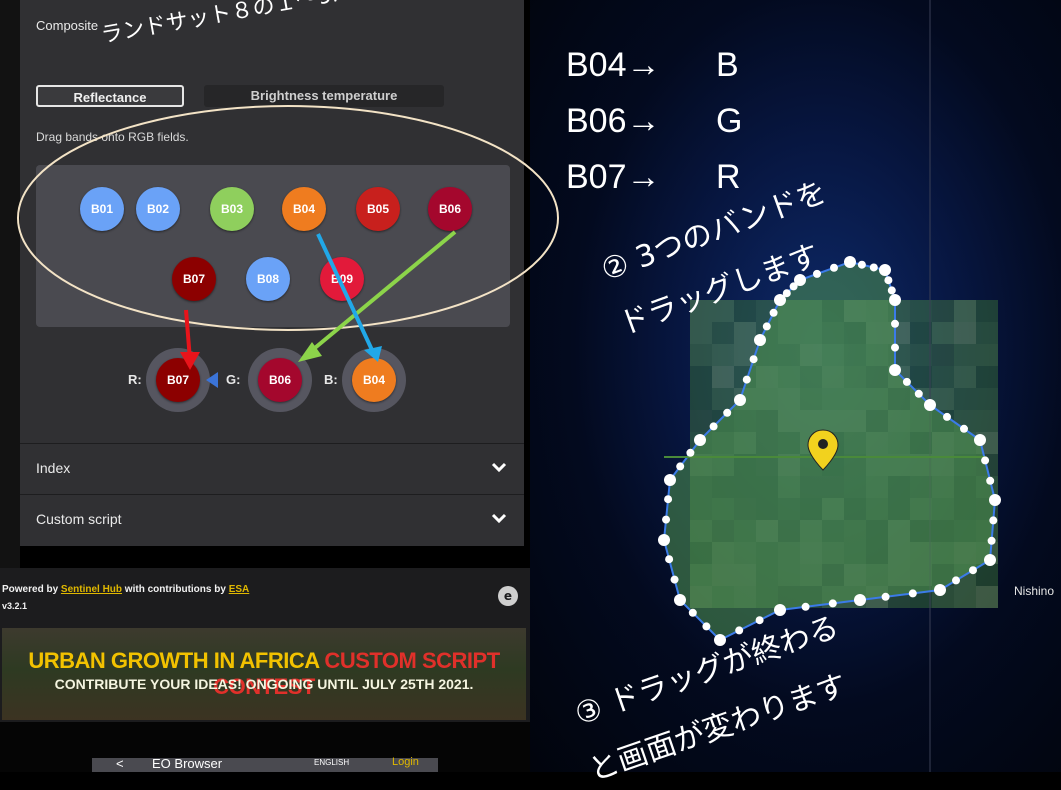 This screenshot has height=790, width=1061. I want to click on green-arrow, so click(382, 292).